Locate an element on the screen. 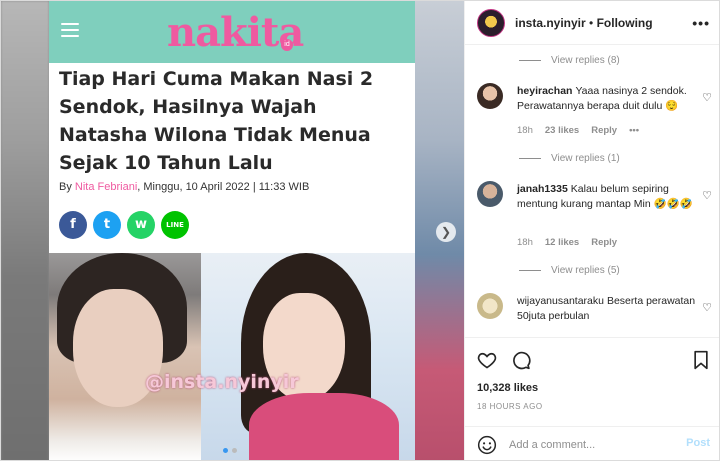 Image resolution: width=720 pixels, height=461 pixels. emoji-icon is located at coordinates (487, 445).